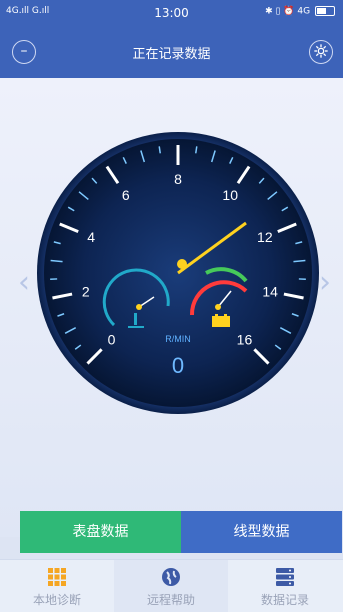  I want to click on nav-label: 本地诊断, so click(57, 599).